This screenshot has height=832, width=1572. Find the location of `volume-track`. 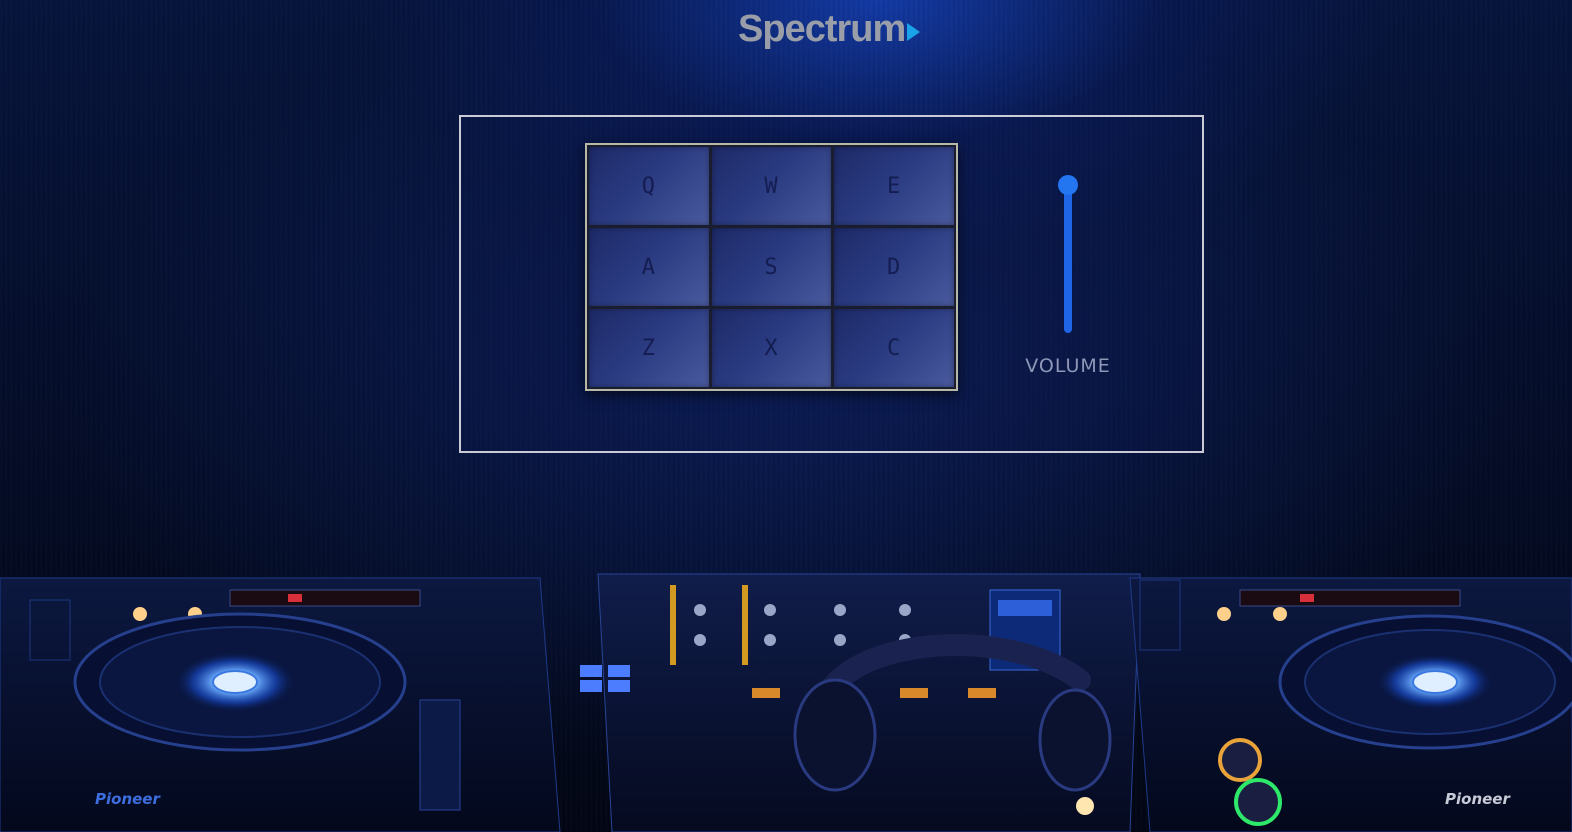

volume-track is located at coordinates (1068, 257).